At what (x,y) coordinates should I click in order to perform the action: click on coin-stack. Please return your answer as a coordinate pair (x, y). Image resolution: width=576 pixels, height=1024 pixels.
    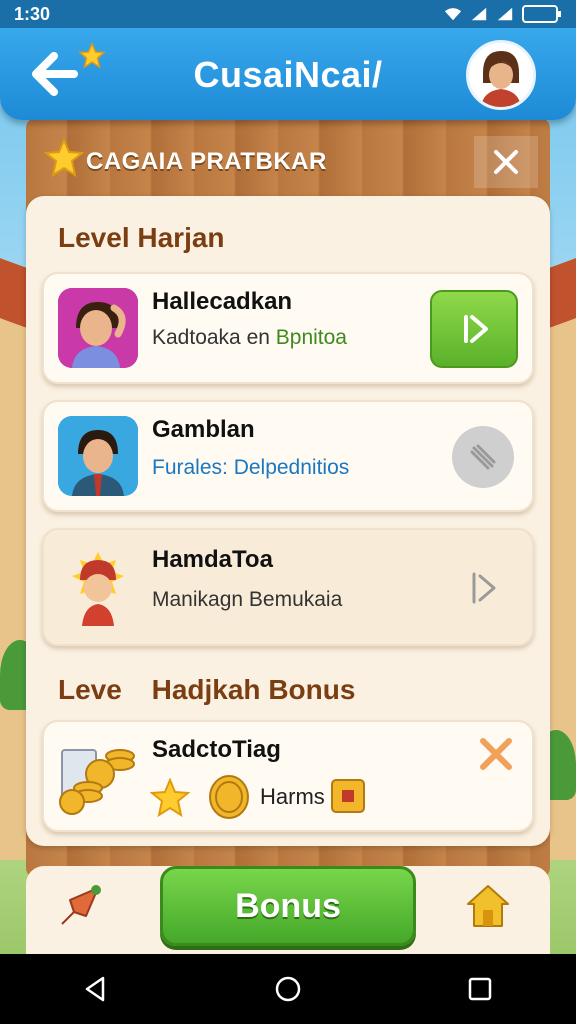
    Looking at the image, I should click on (98, 776).